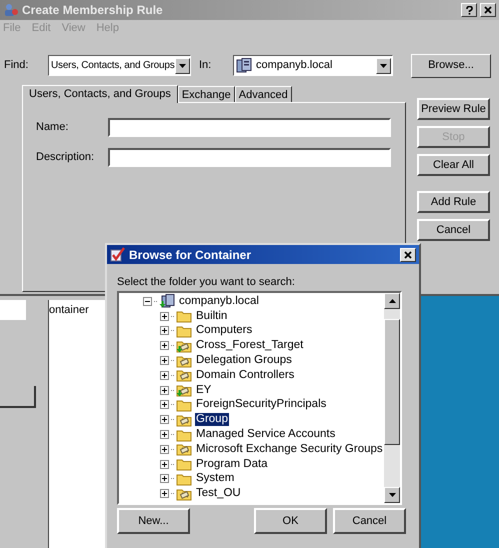 The height and width of the screenshot is (548, 499). I want to click on dialog-title: Browse for Container, so click(190, 255).